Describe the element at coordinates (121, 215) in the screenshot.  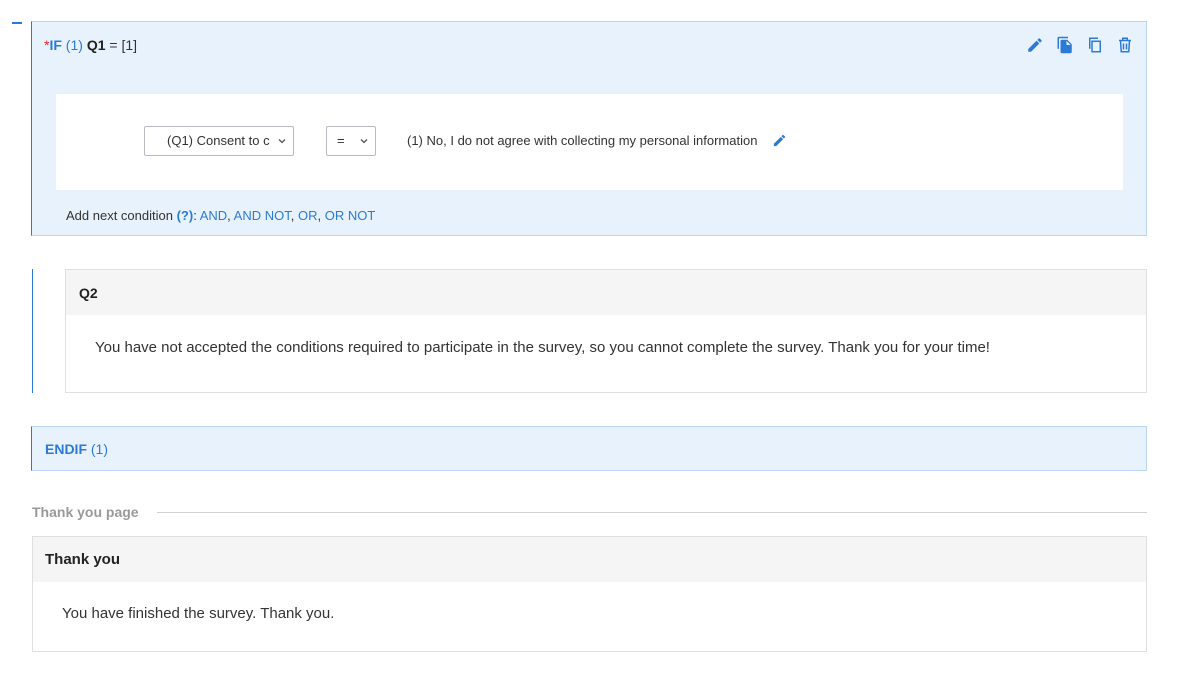
I see `add-next-label: Add next condition` at that location.